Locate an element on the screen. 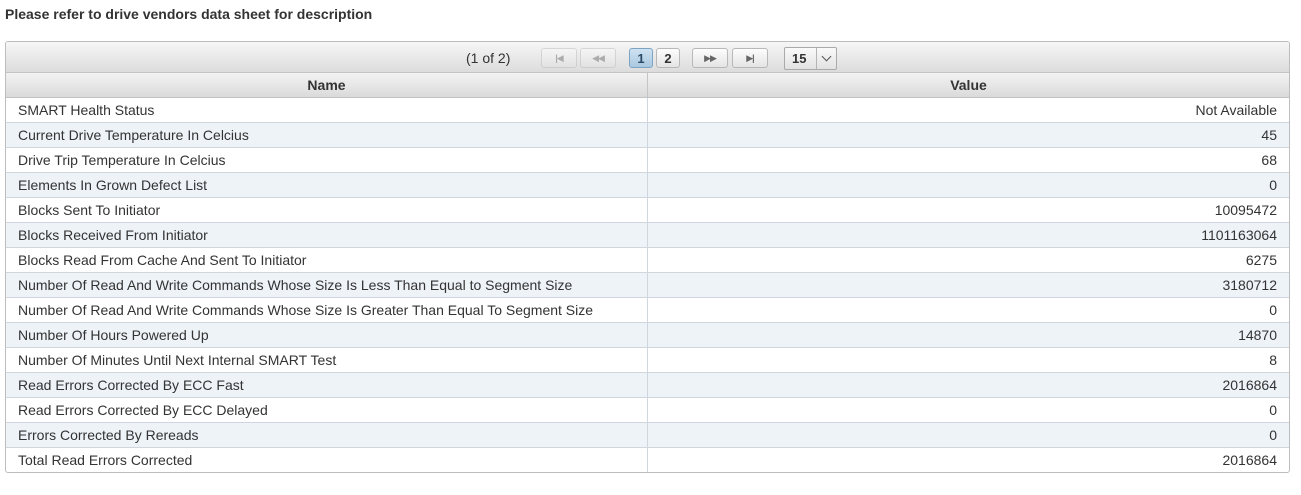 The height and width of the screenshot is (495, 1301). chevron-down-icon is located at coordinates (826, 58).